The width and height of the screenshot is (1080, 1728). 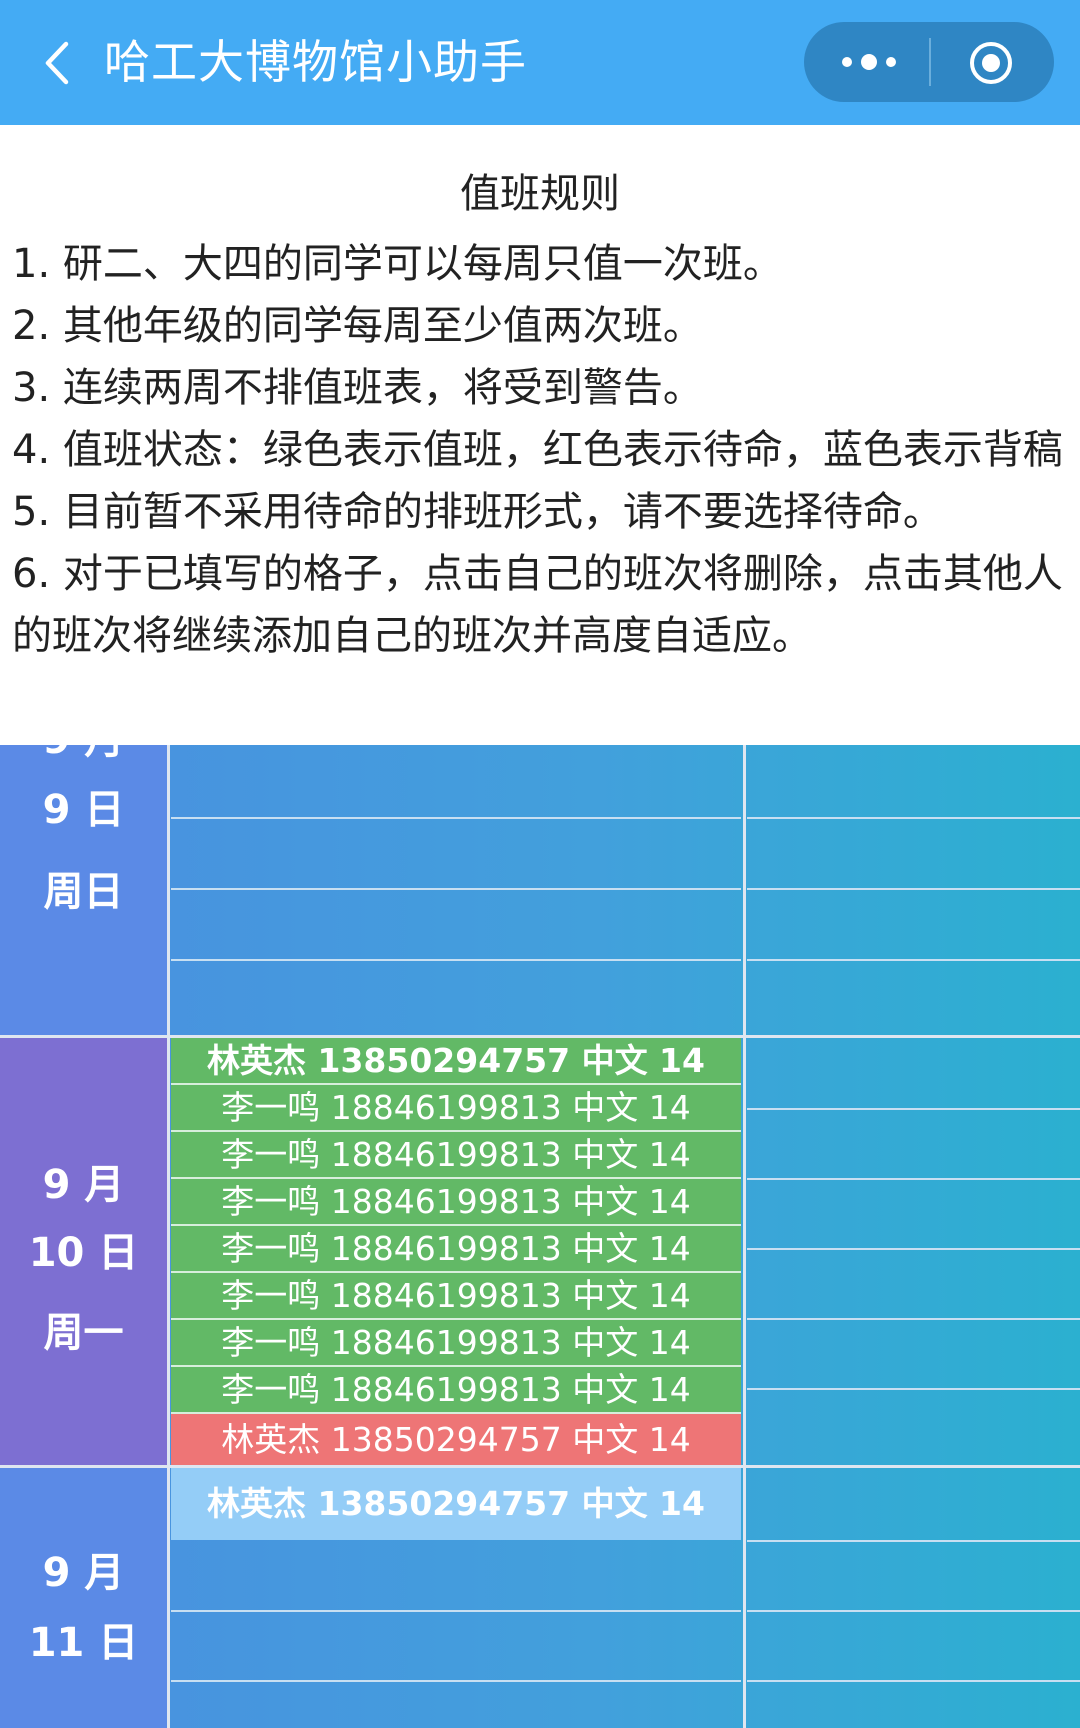 What do you see at coordinates (83, 1333) in the screenshot?
I see `day-weekday: 周一` at bounding box center [83, 1333].